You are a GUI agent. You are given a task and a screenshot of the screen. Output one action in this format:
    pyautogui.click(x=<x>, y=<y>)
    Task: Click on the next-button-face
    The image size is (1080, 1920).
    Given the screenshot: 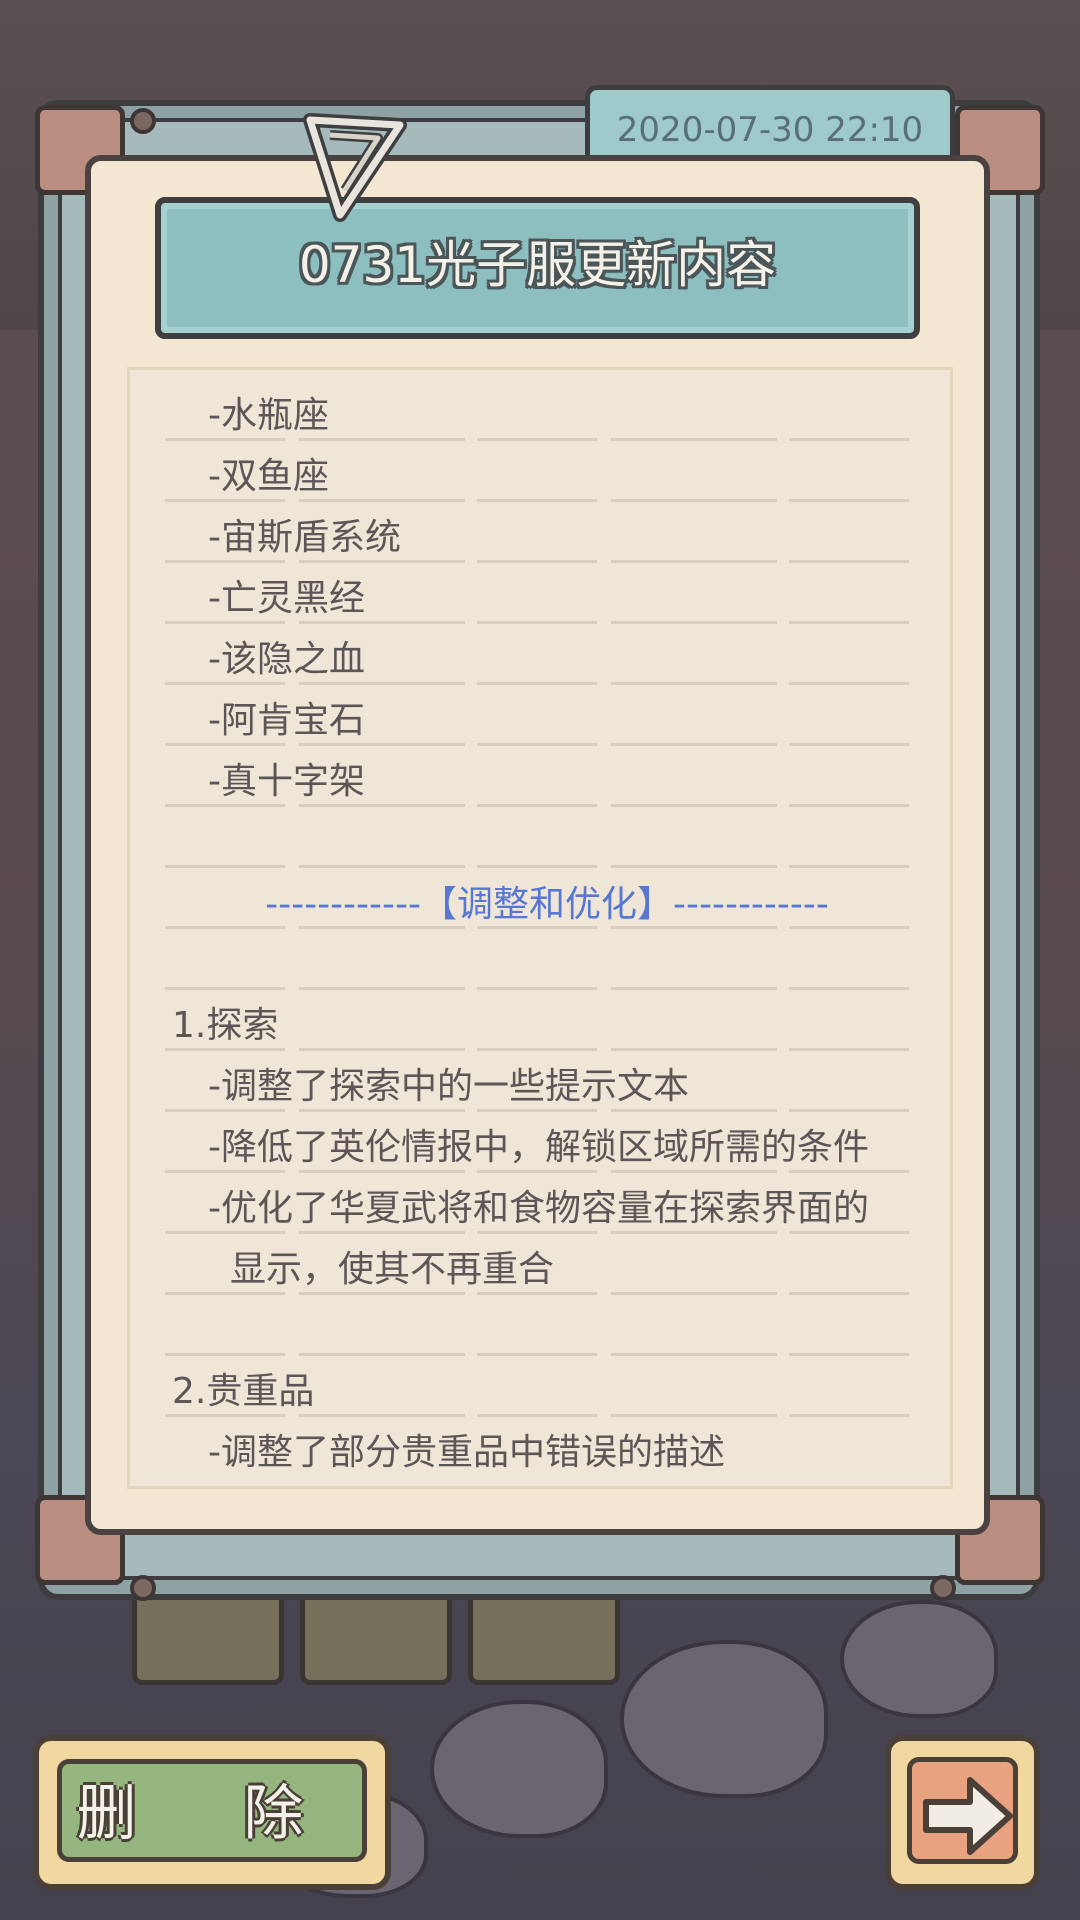 What is the action you would take?
    pyautogui.click(x=962, y=1810)
    